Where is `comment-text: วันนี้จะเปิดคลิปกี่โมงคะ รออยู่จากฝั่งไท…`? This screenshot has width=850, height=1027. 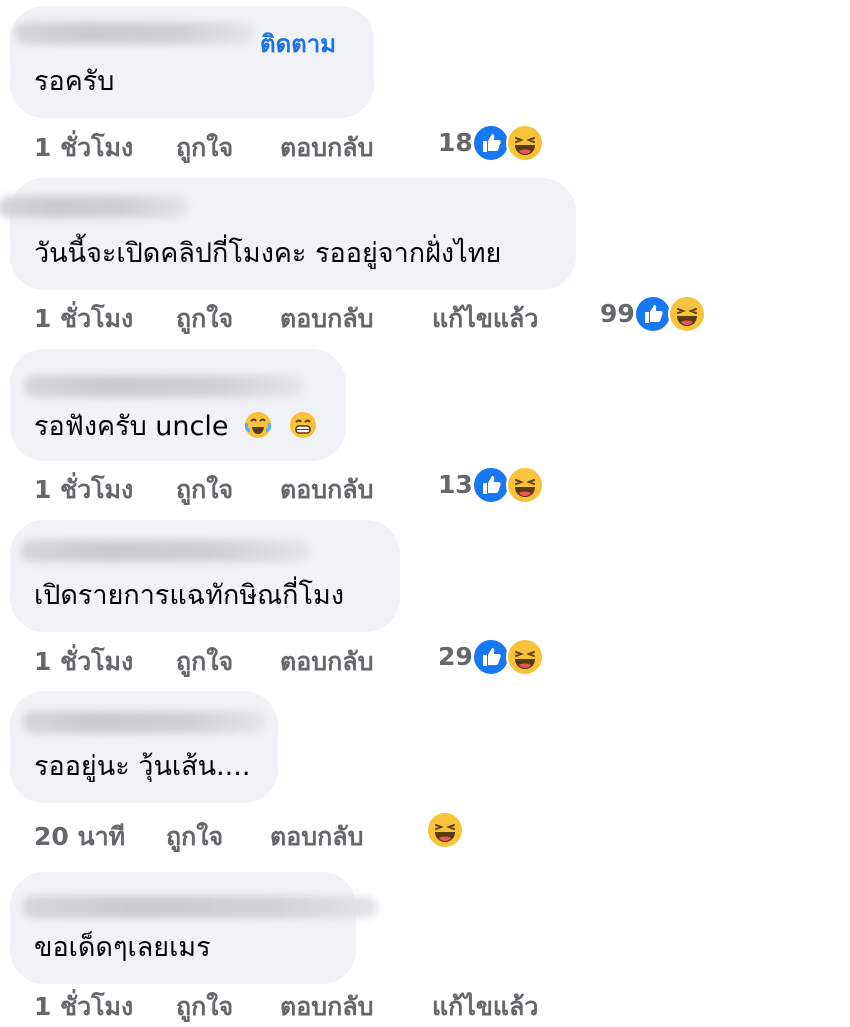 comment-text: วันนี้จะเปิดคลิปกี่โมงคะ รออยู่จากฝั่งไท… is located at coordinates (268, 253).